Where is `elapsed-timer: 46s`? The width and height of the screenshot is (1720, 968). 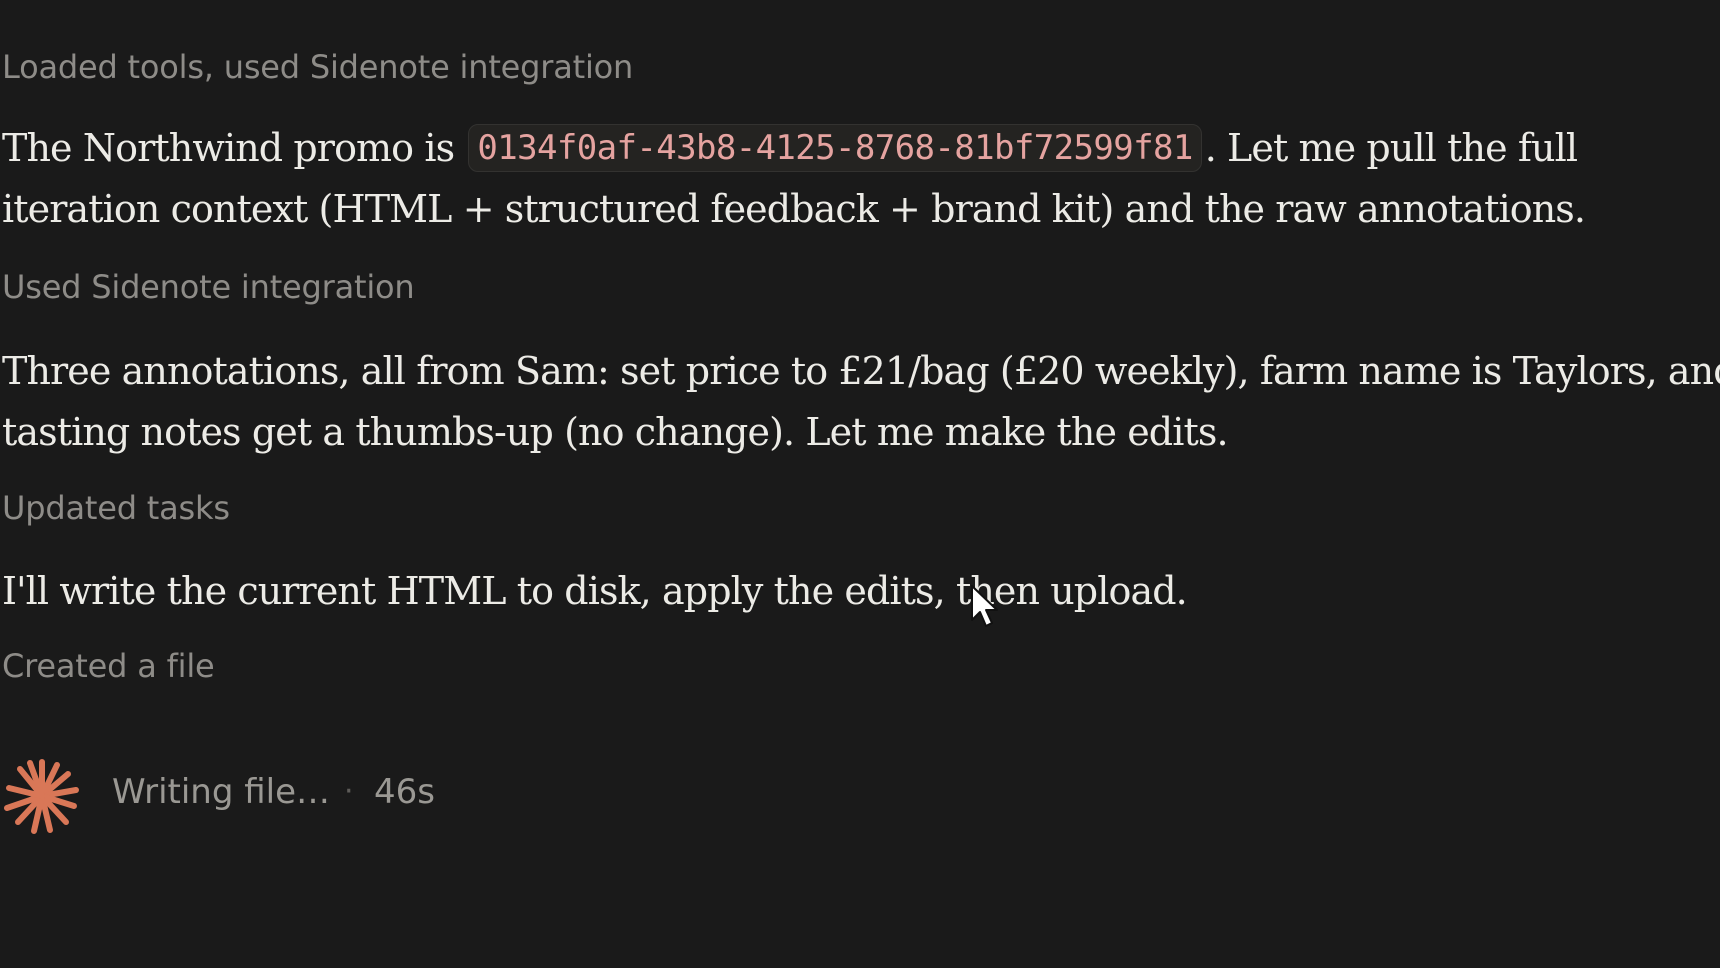 elapsed-timer: 46s is located at coordinates (404, 792).